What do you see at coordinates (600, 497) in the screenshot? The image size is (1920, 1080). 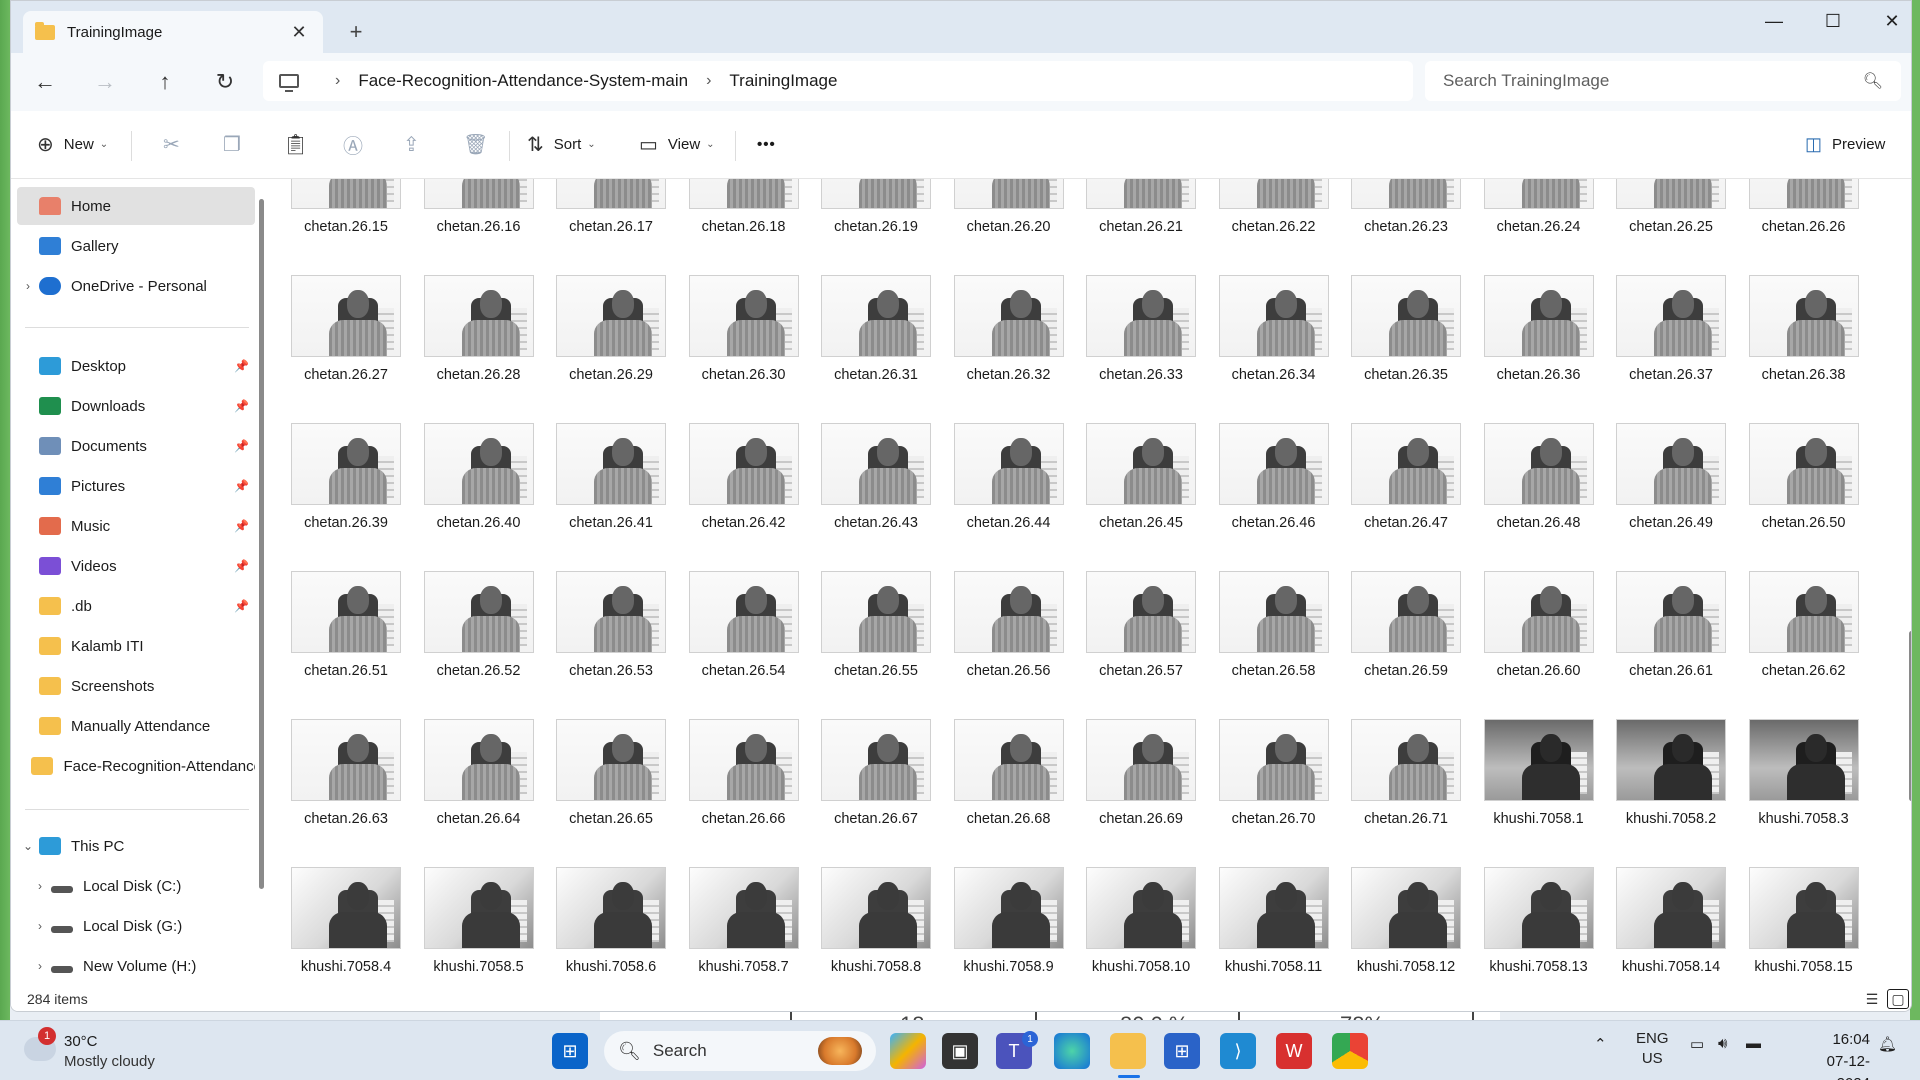 I see `file-item: chetan.26.41` at bounding box center [600, 497].